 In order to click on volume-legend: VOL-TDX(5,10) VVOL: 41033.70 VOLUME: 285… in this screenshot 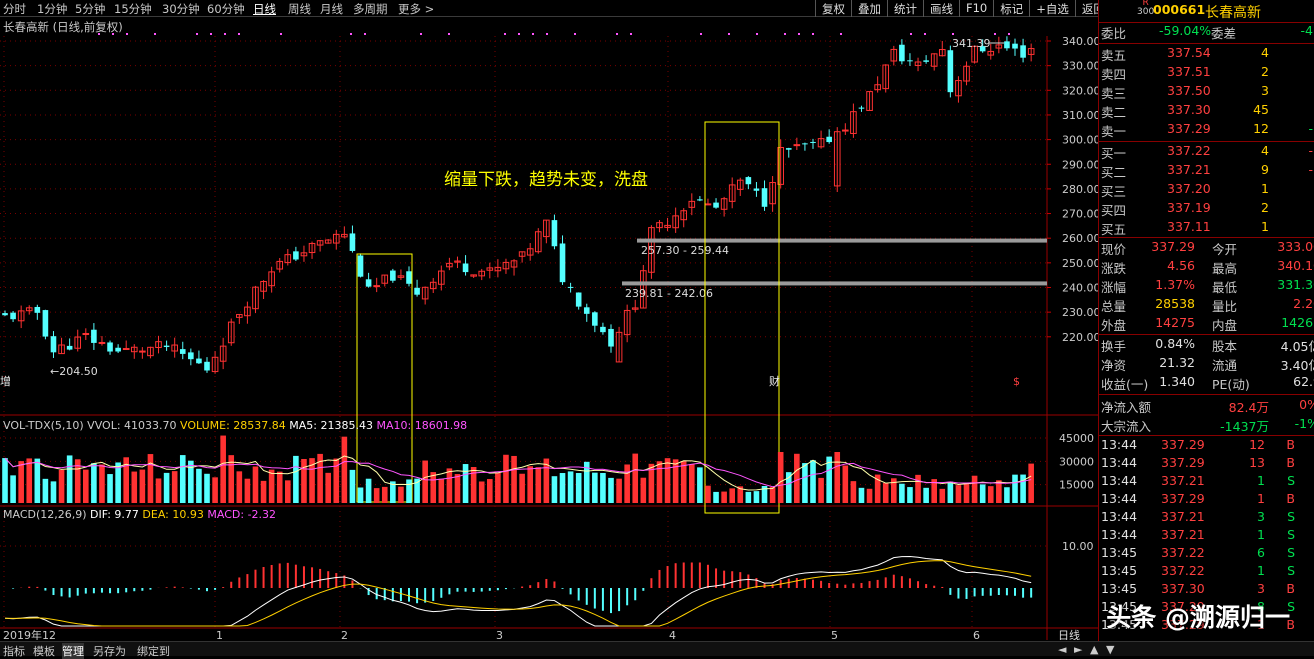, I will do `click(235, 425)`.